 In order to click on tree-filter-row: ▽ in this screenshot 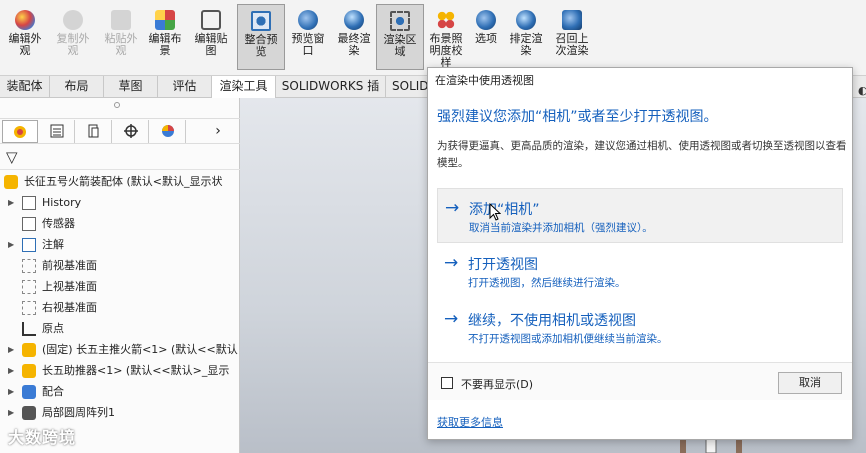, I will do `click(120, 158)`.